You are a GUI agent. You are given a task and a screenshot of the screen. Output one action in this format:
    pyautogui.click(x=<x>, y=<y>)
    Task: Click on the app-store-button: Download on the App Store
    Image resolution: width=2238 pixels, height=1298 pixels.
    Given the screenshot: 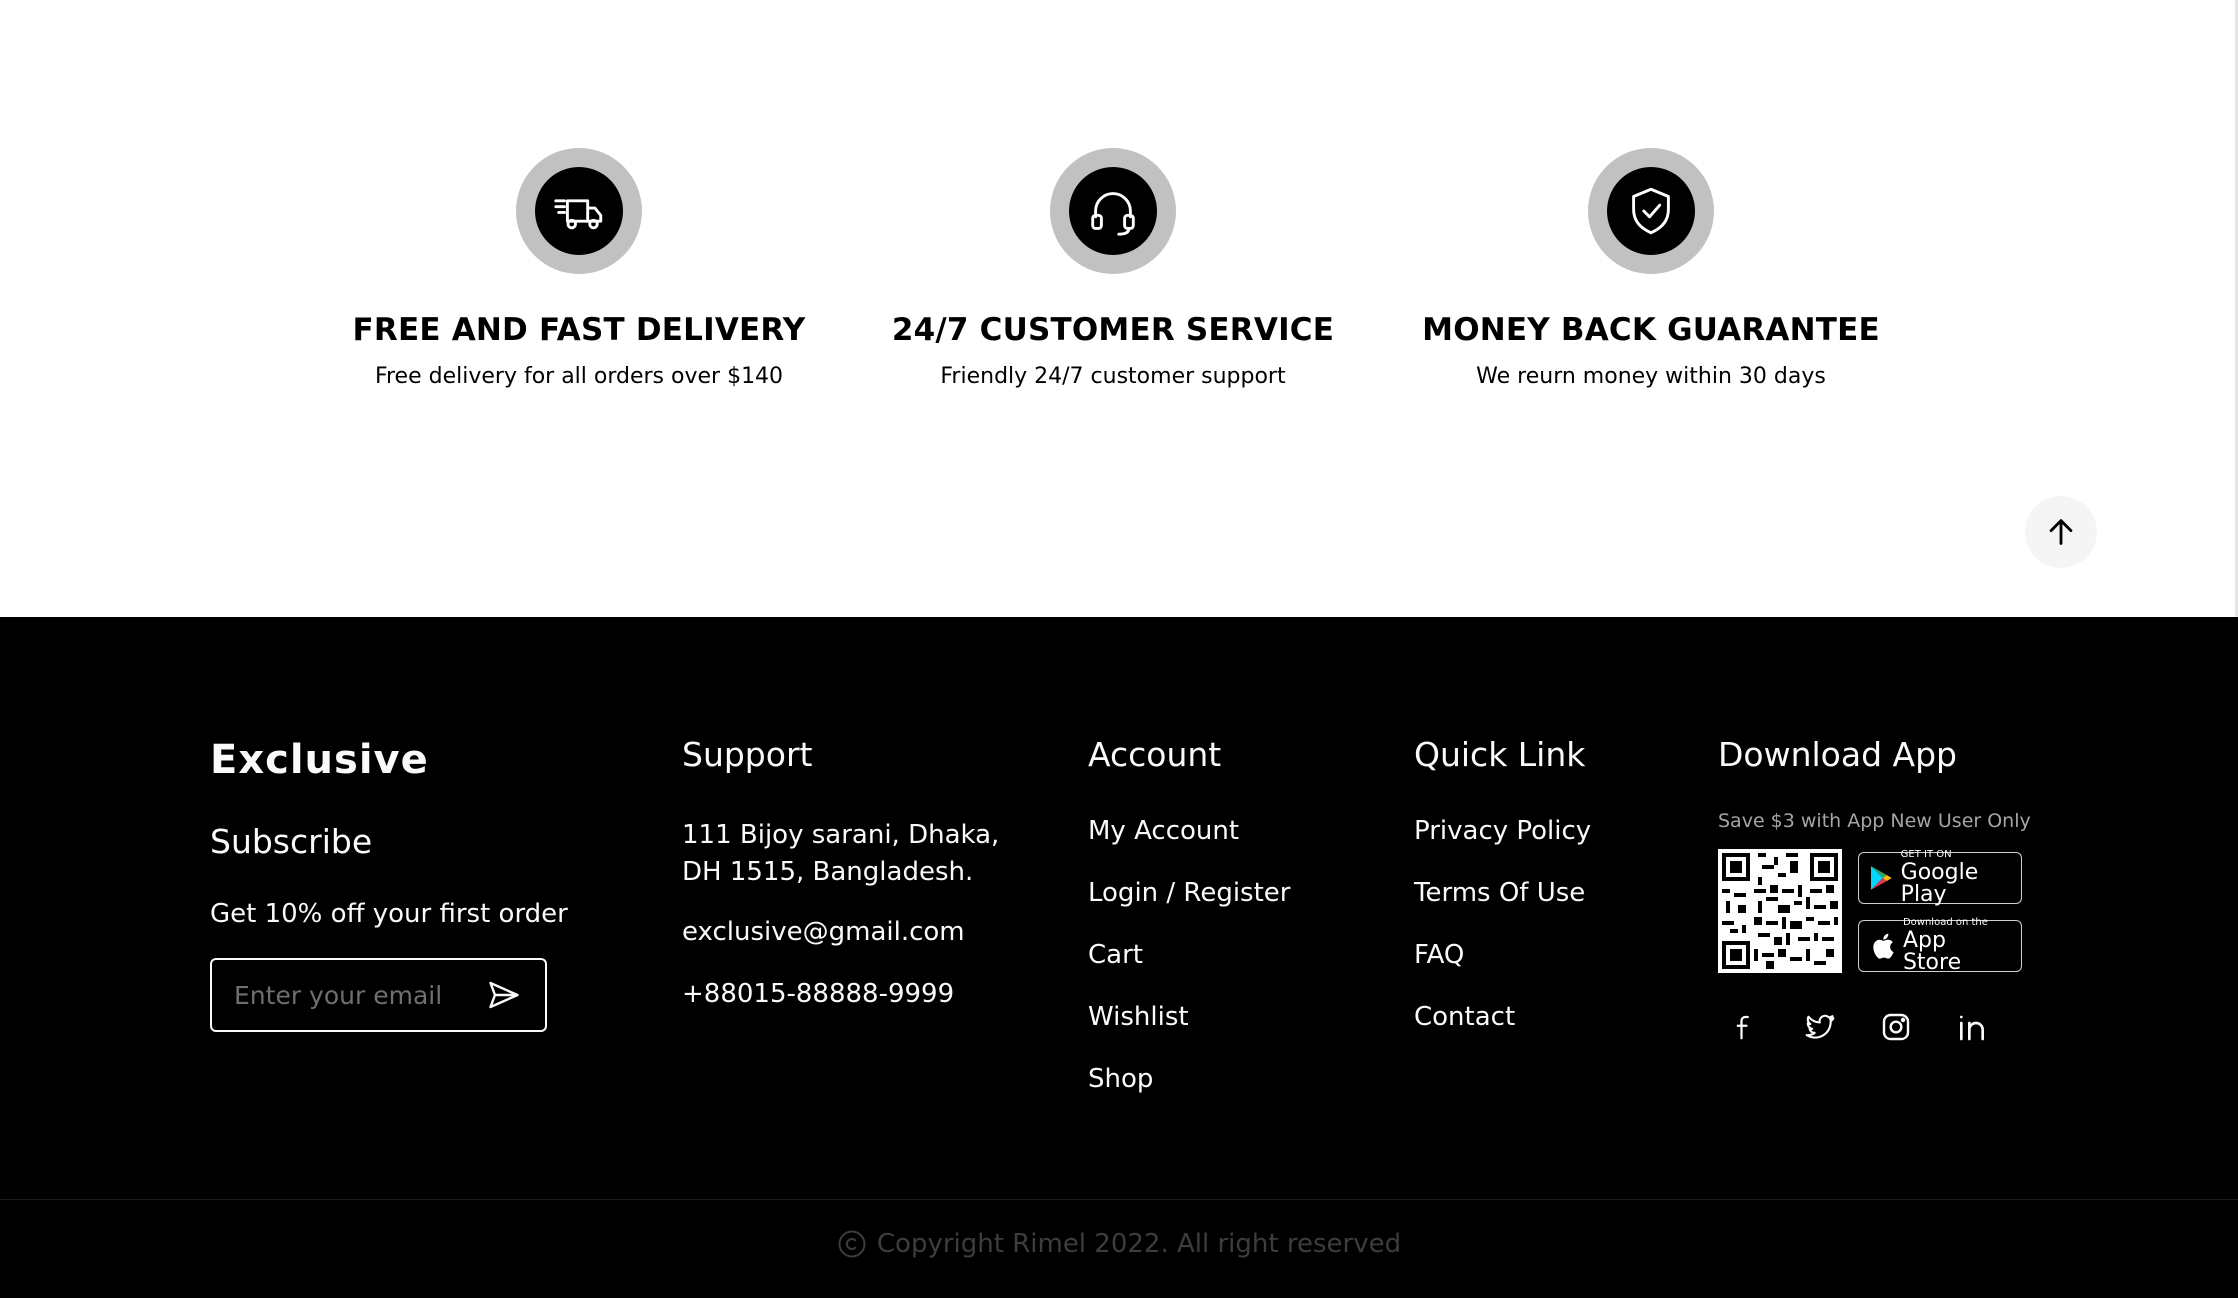 What is the action you would take?
    pyautogui.click(x=1940, y=946)
    